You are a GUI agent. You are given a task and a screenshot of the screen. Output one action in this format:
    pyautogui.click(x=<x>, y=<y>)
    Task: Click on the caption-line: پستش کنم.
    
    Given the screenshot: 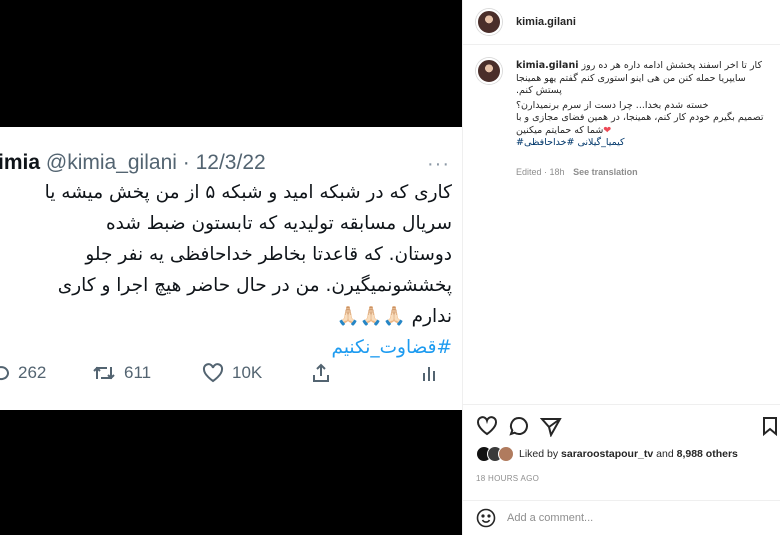 What is the action you would take?
    pyautogui.click(x=539, y=90)
    